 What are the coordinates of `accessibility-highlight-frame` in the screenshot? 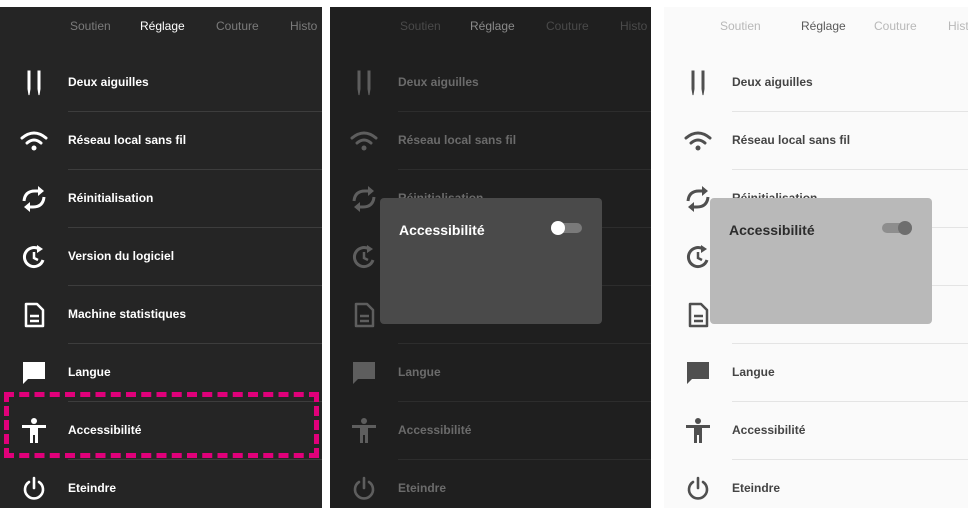 It's located at (161, 425).